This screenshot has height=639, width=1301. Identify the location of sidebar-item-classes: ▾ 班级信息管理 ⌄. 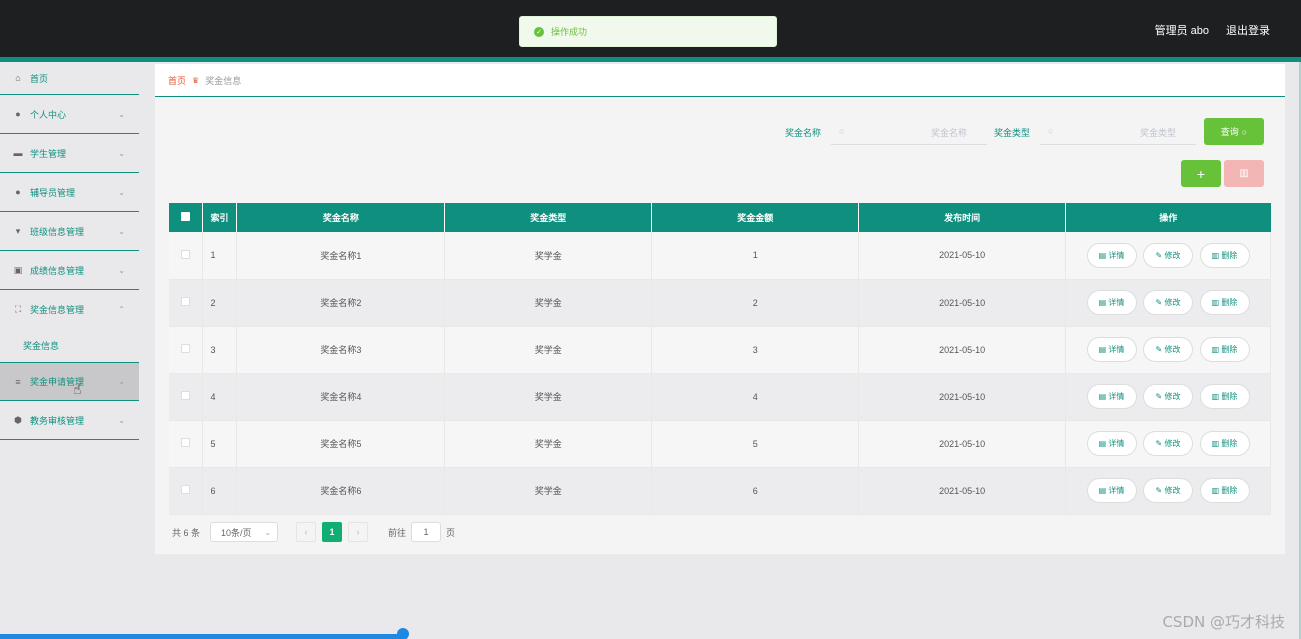
(69, 231).